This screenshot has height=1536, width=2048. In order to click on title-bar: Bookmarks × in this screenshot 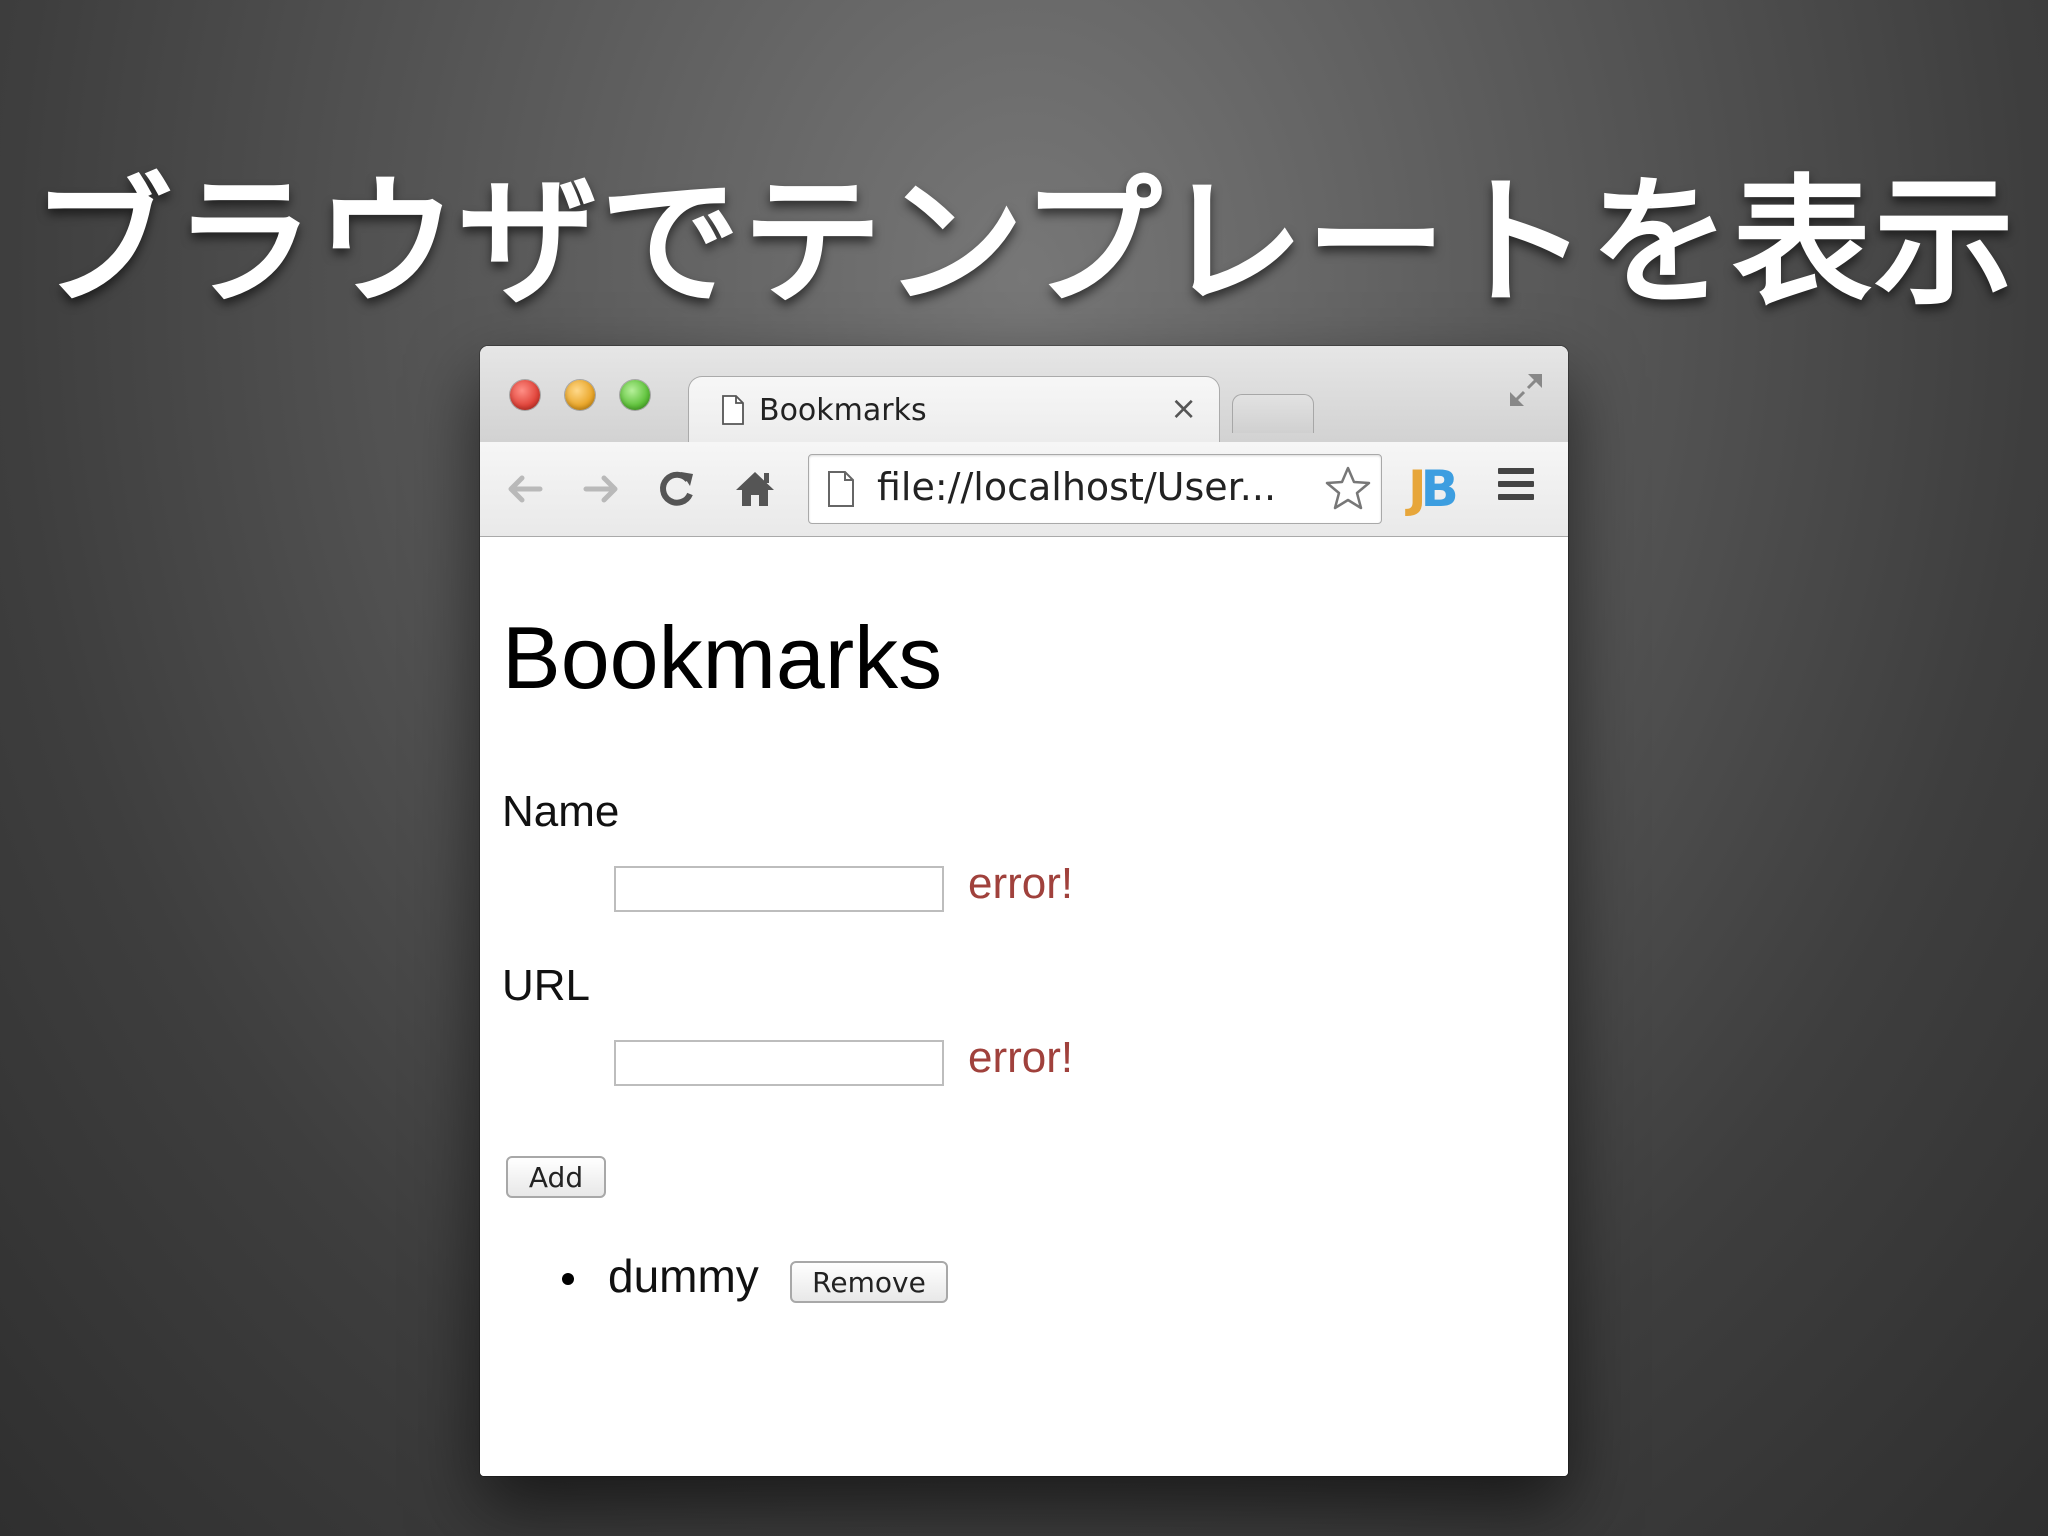, I will do `click(1024, 394)`.